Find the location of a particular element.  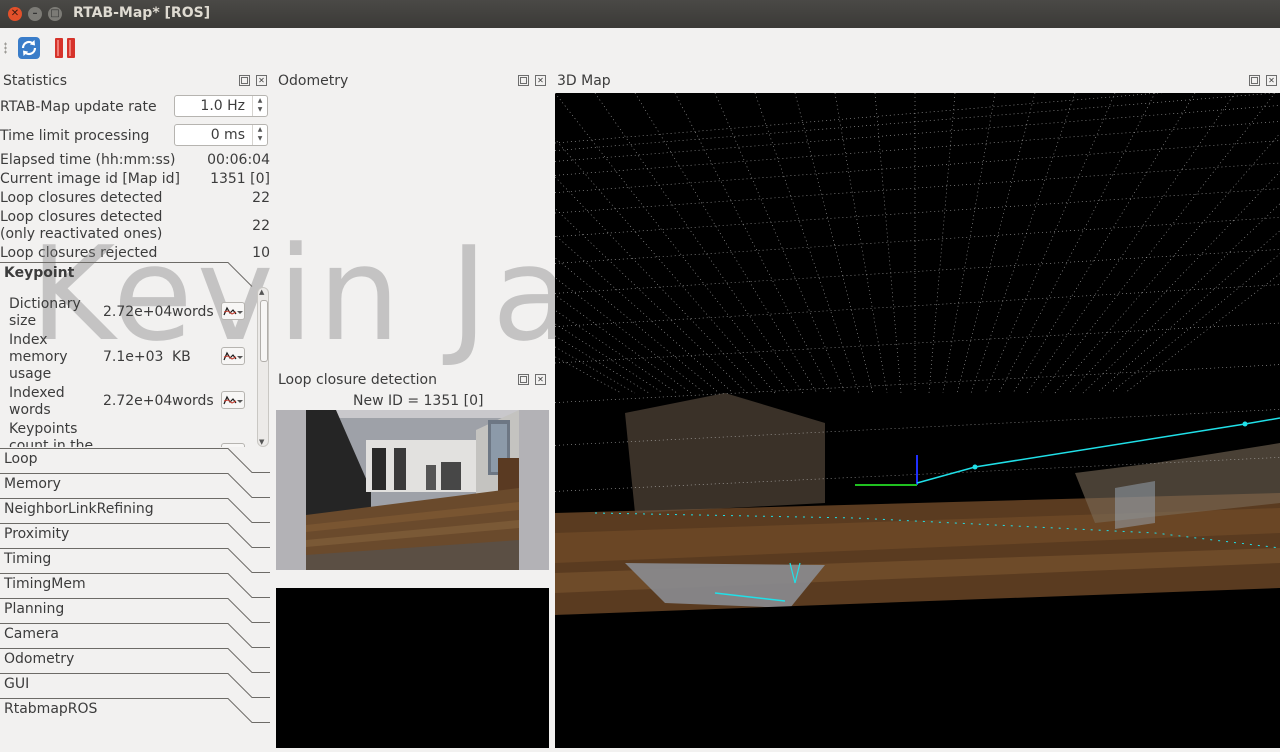

indexed-words-value: 2.72e+04 is located at coordinates (138, 401).